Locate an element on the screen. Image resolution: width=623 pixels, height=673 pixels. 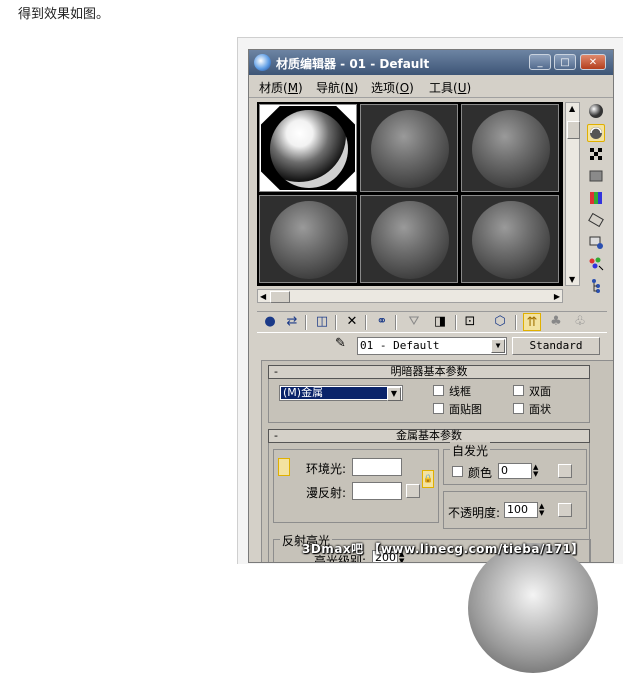
video-color-check-icon is located at coordinates (596, 199).